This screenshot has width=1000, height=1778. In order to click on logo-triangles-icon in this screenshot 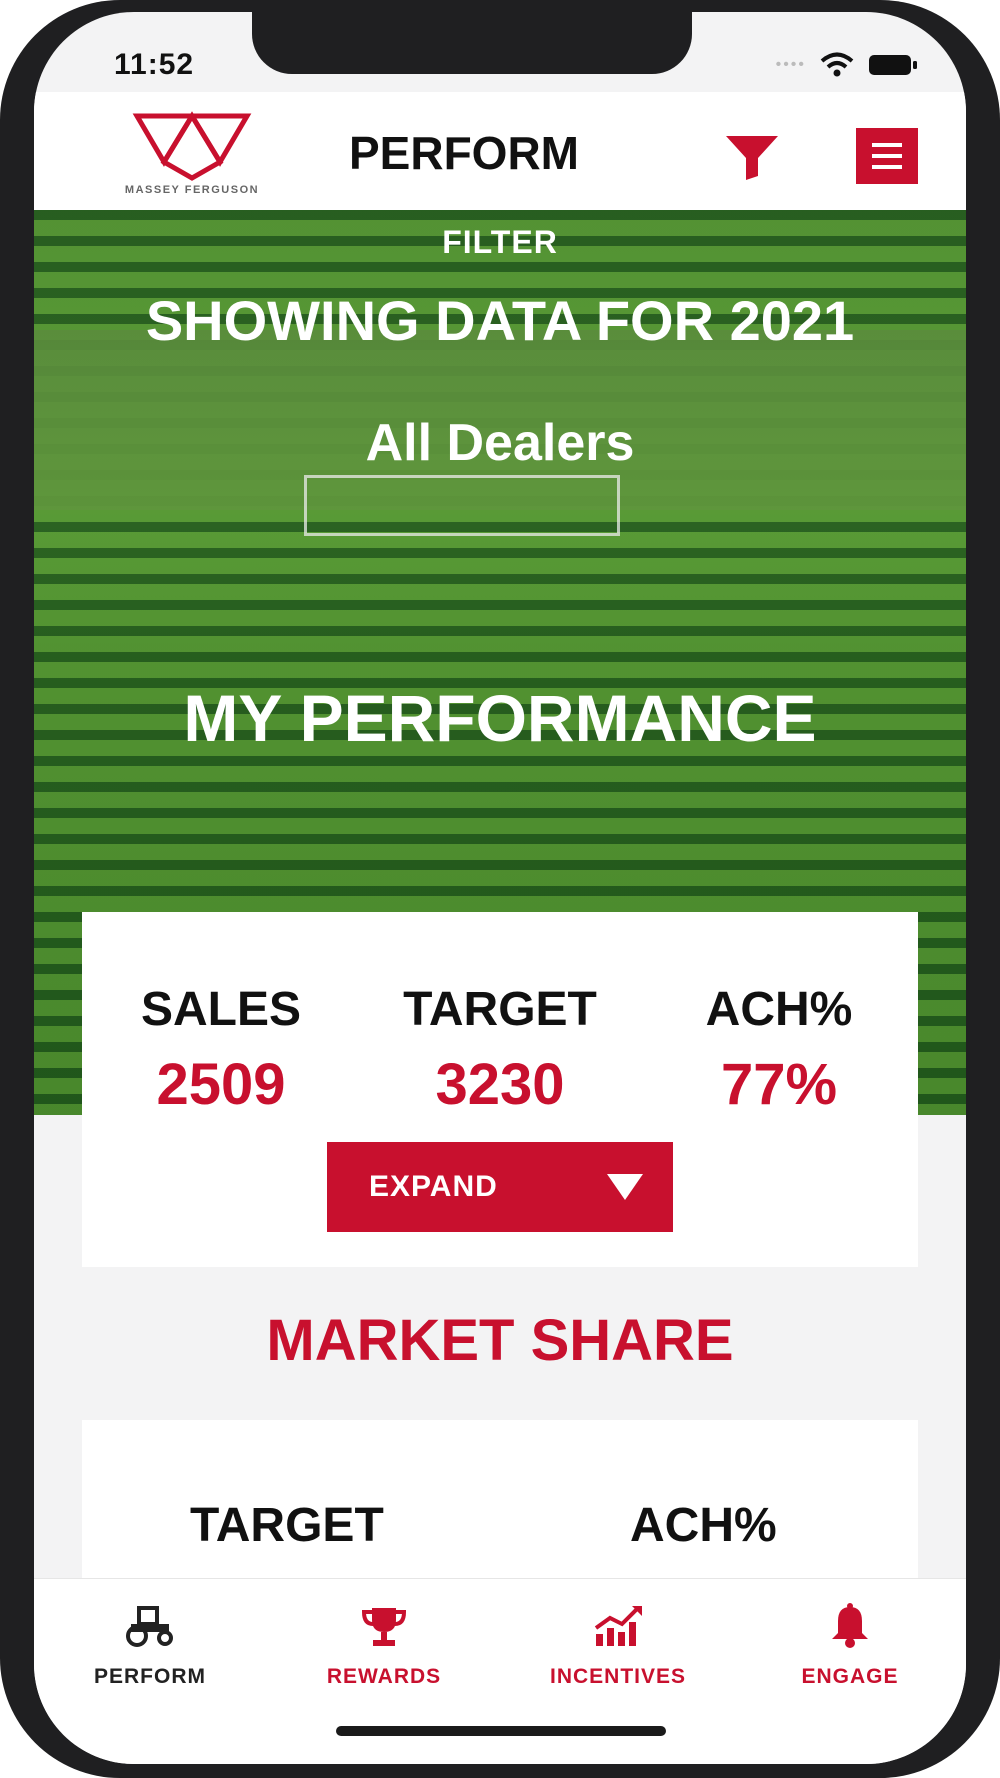, I will do `click(192, 146)`.